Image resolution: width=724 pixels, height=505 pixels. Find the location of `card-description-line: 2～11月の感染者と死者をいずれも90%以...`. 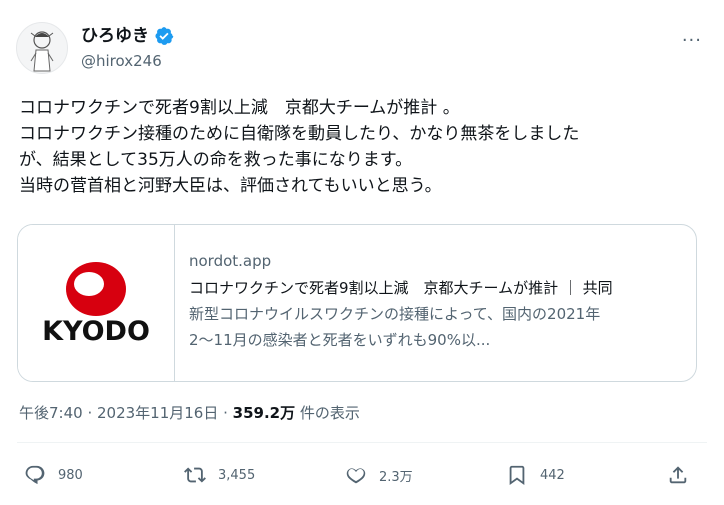

card-description-line: 2～11月の感染者と死者をいずれも90%以... is located at coordinates (340, 340).